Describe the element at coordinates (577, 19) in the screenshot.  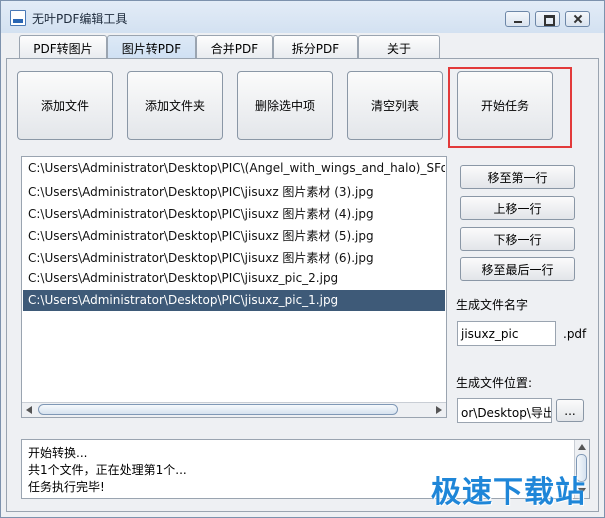
I see `close-button` at that location.